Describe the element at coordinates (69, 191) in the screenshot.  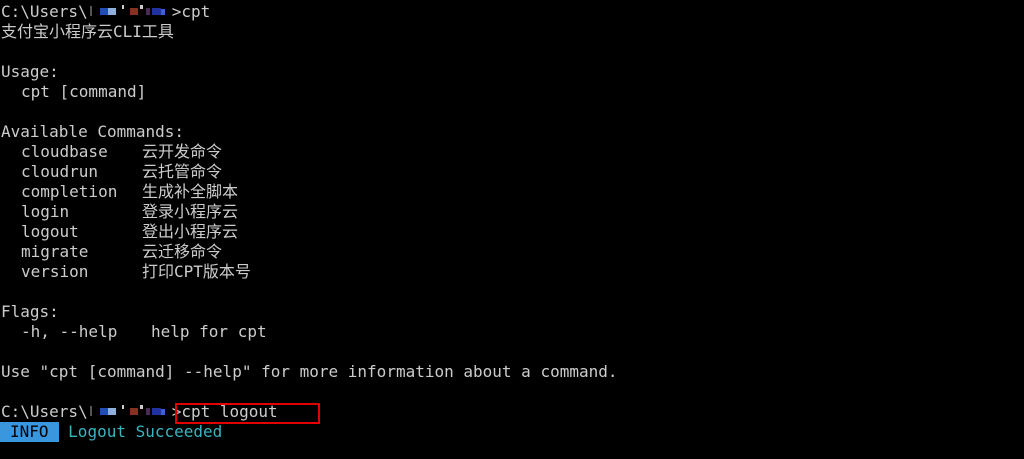
I see `command-name: completion` at that location.